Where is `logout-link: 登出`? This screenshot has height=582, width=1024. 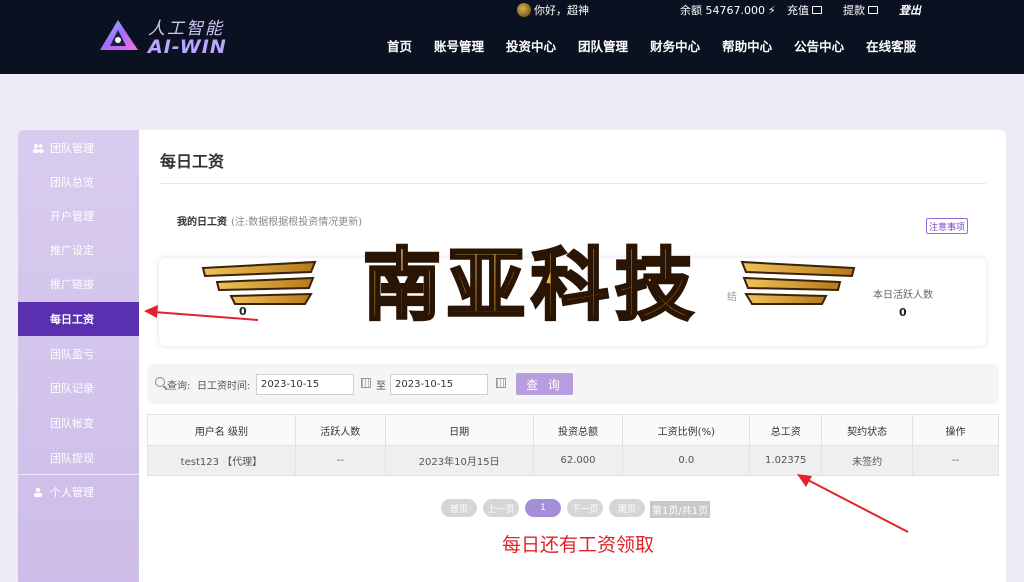
logout-link: 登出 is located at coordinates (910, 10).